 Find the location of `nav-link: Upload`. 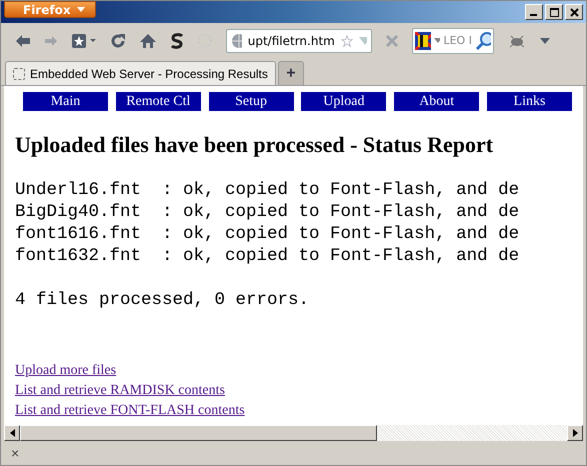

nav-link: Upload is located at coordinates (343, 101).